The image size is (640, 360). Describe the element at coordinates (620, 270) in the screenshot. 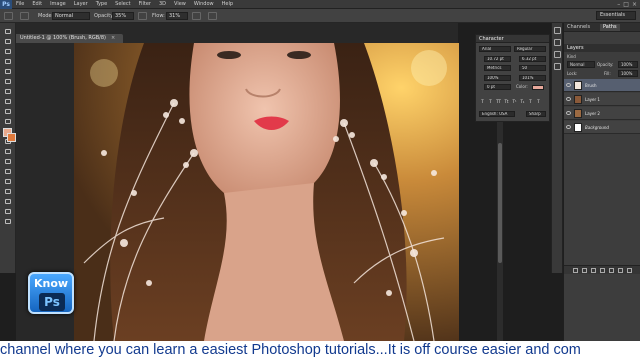

I see `new-layer-icon` at that location.